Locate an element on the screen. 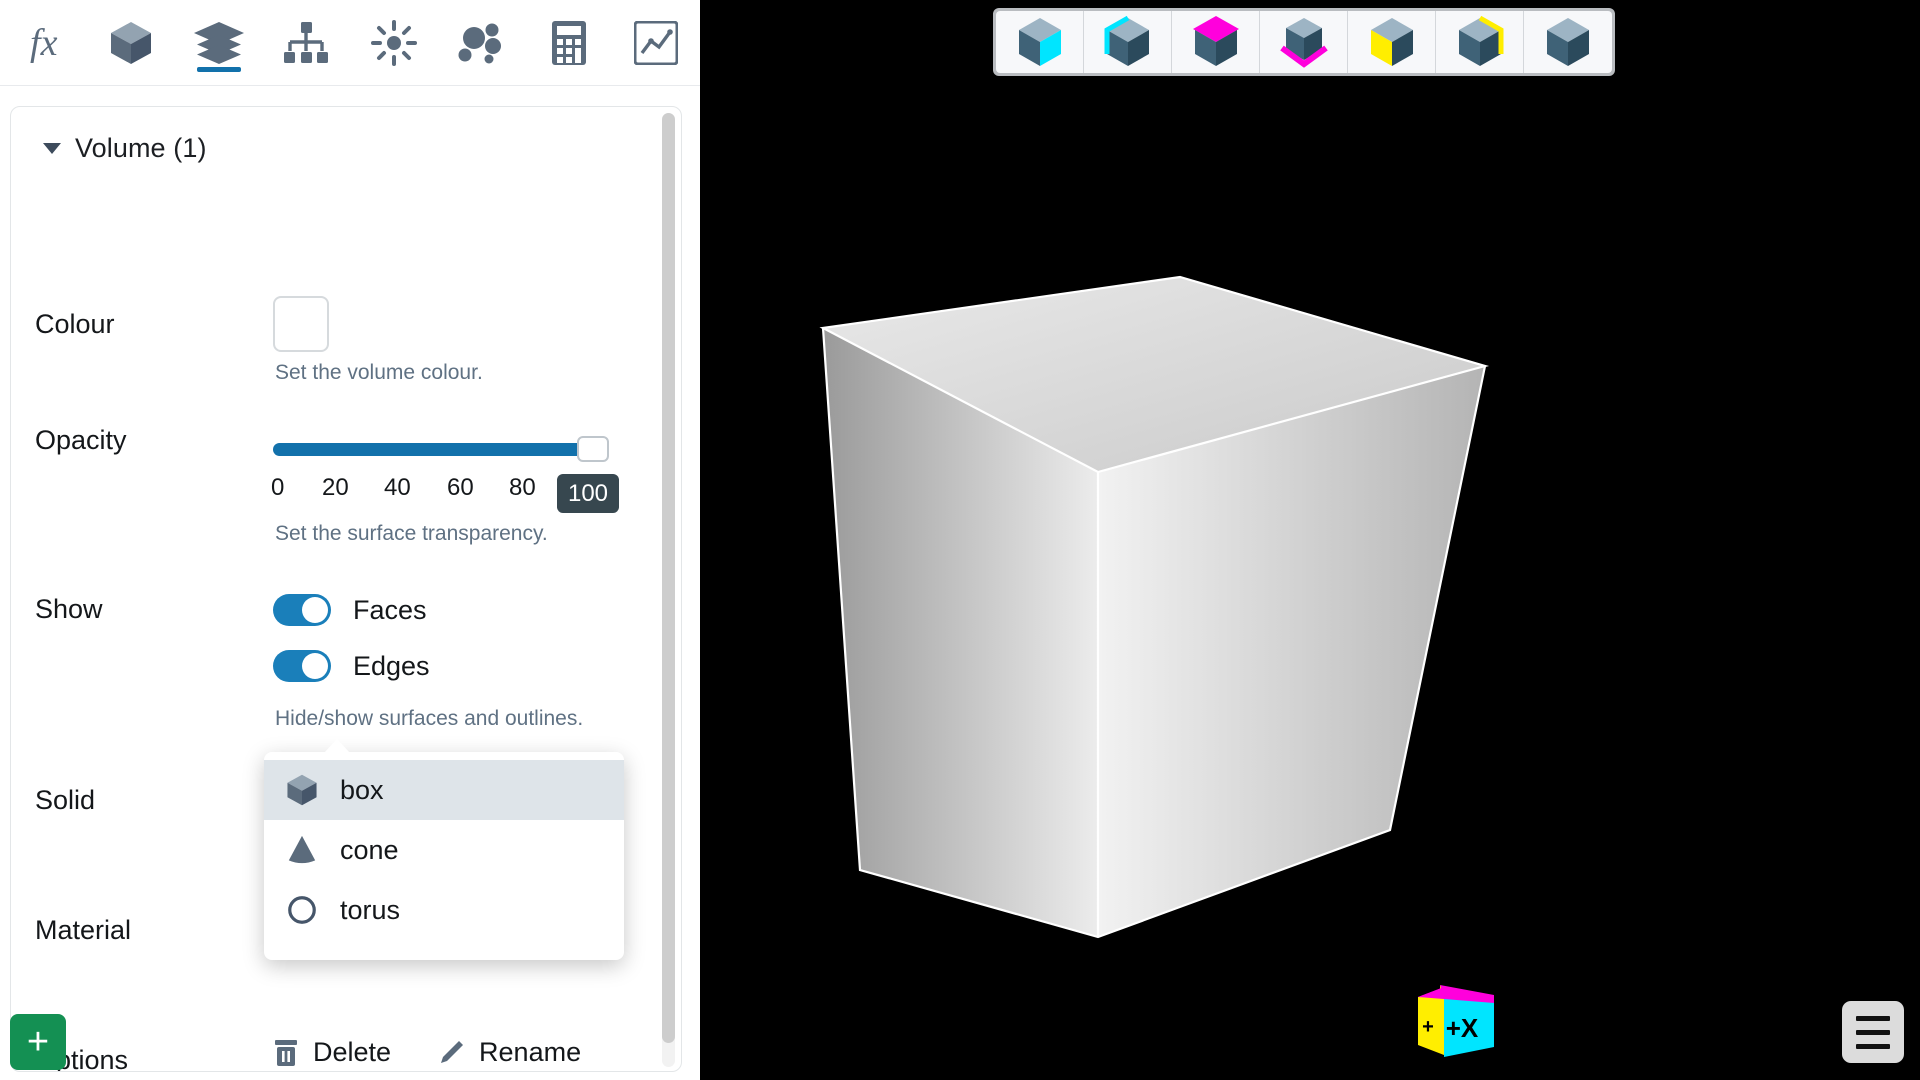 The height and width of the screenshot is (1080, 1920). tick-60: 60 is located at coordinates (460, 487).